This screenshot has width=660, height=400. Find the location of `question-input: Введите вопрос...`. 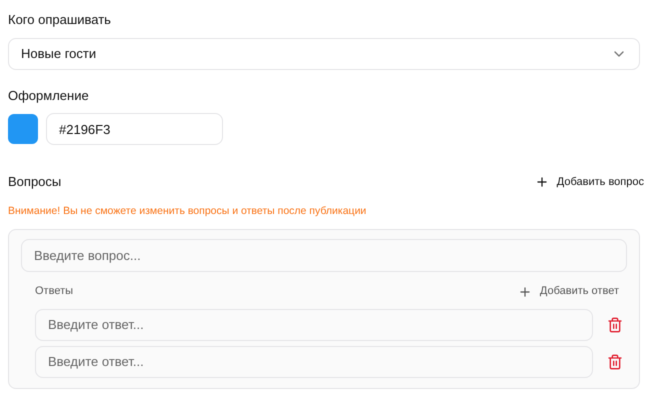

question-input: Введите вопрос... is located at coordinates (324, 255).